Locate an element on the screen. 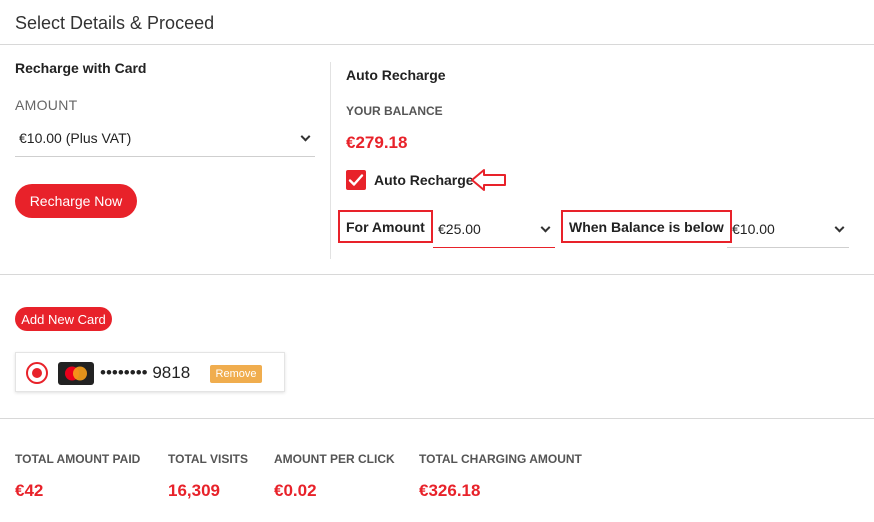 The width and height of the screenshot is (874, 522). card-radio is located at coordinates (37, 373).